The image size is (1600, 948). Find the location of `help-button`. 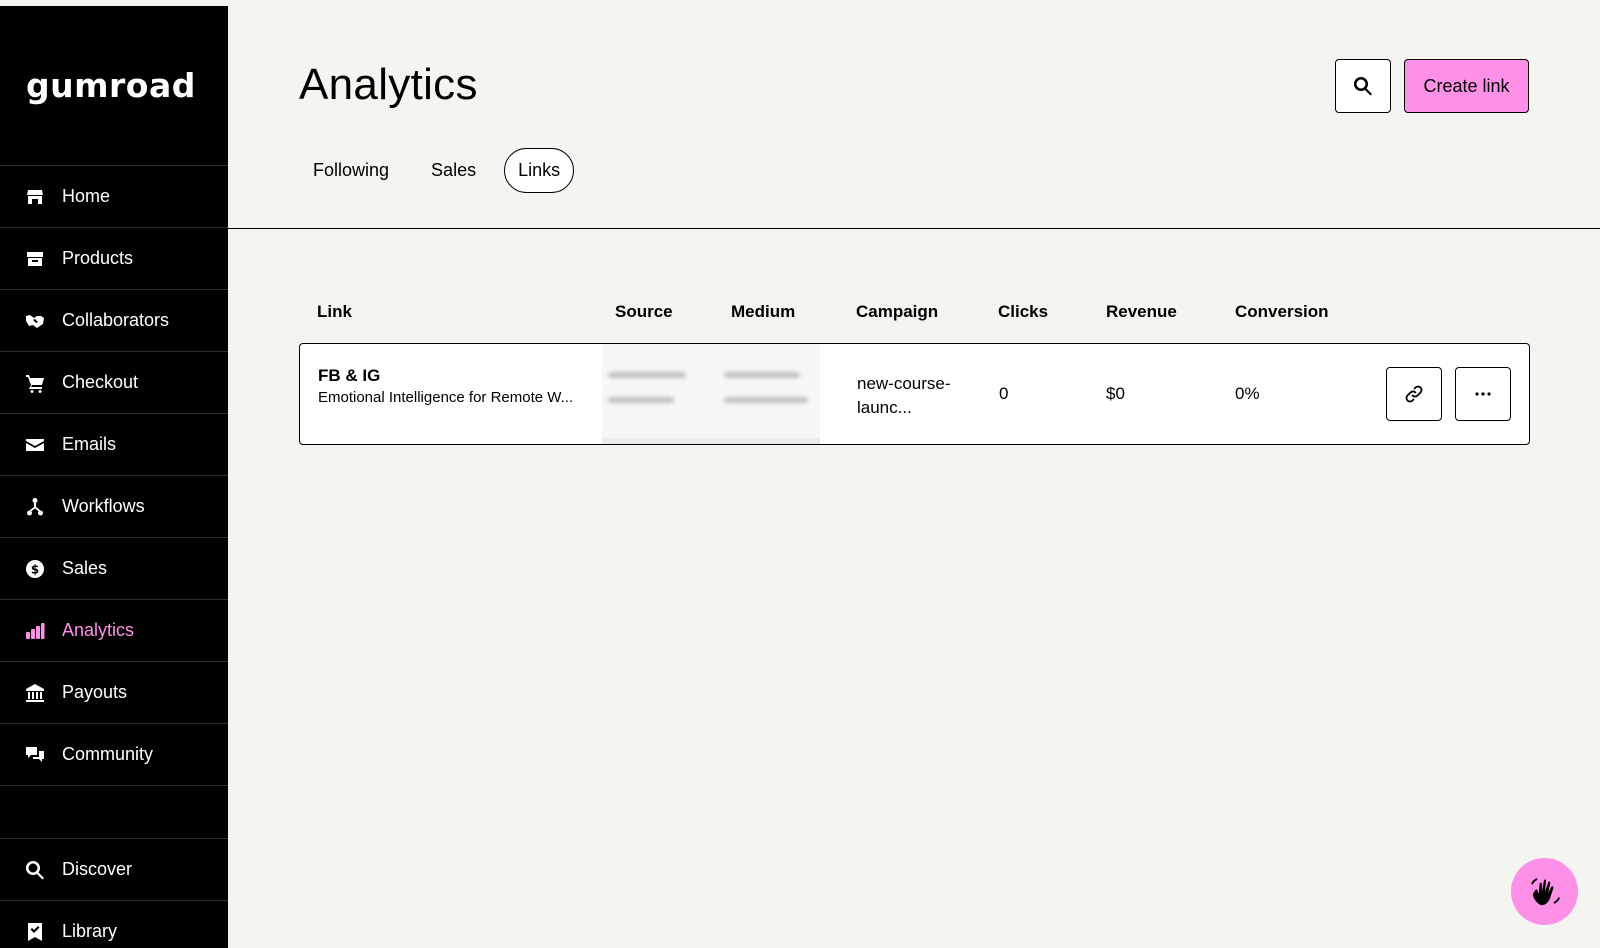

help-button is located at coordinates (1544, 891).